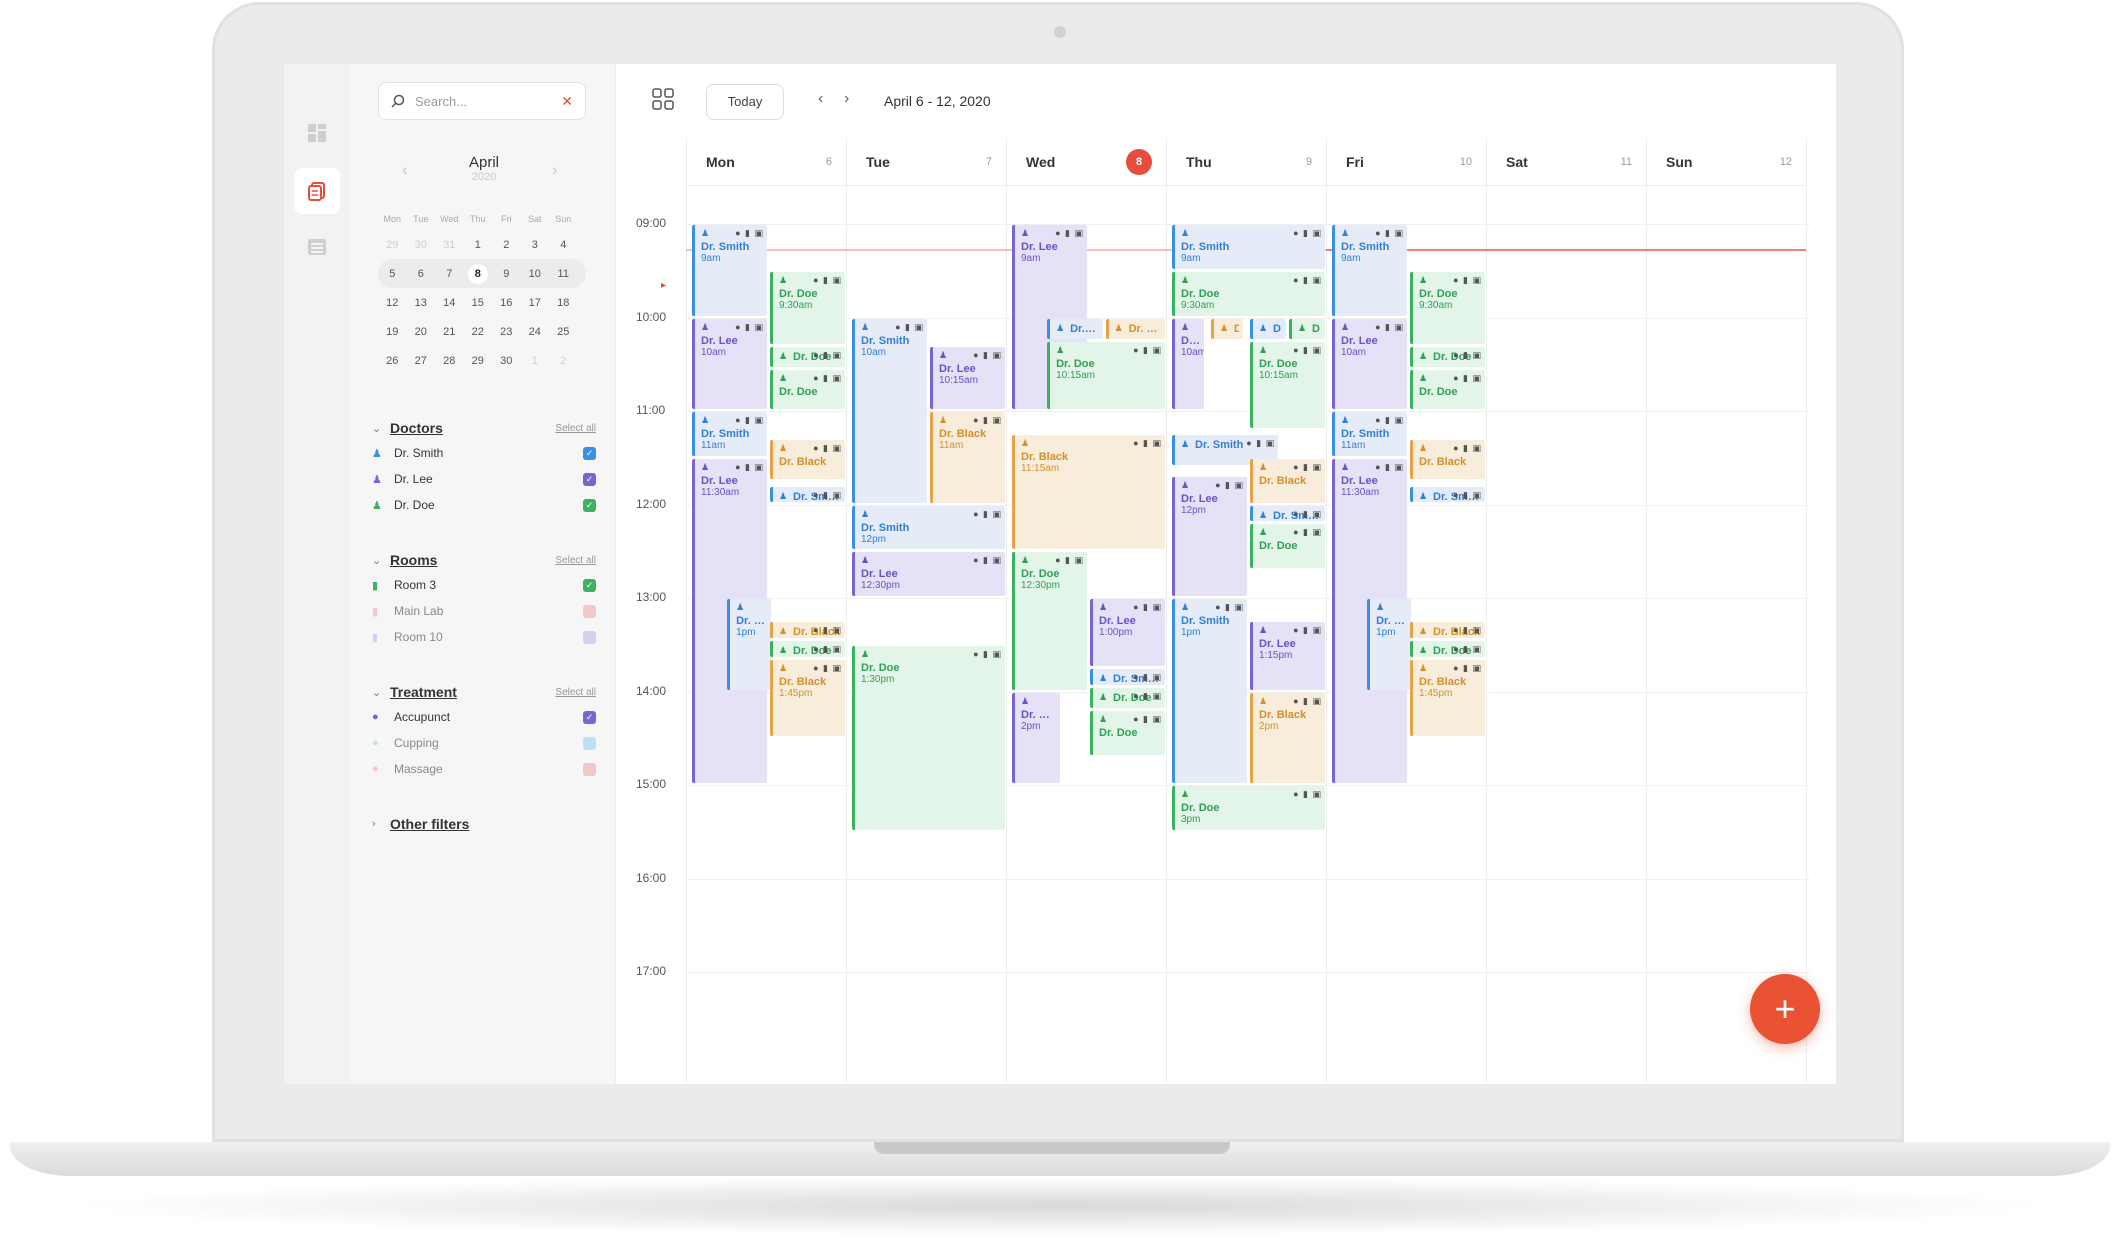 The image size is (2116, 1244). Describe the element at coordinates (1086, 162) in the screenshot. I see `day-header: Wed 8` at that location.